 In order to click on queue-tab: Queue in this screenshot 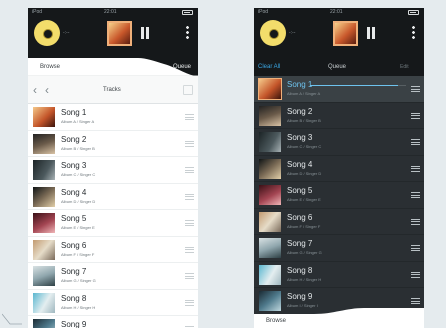, I will do `click(182, 67)`.